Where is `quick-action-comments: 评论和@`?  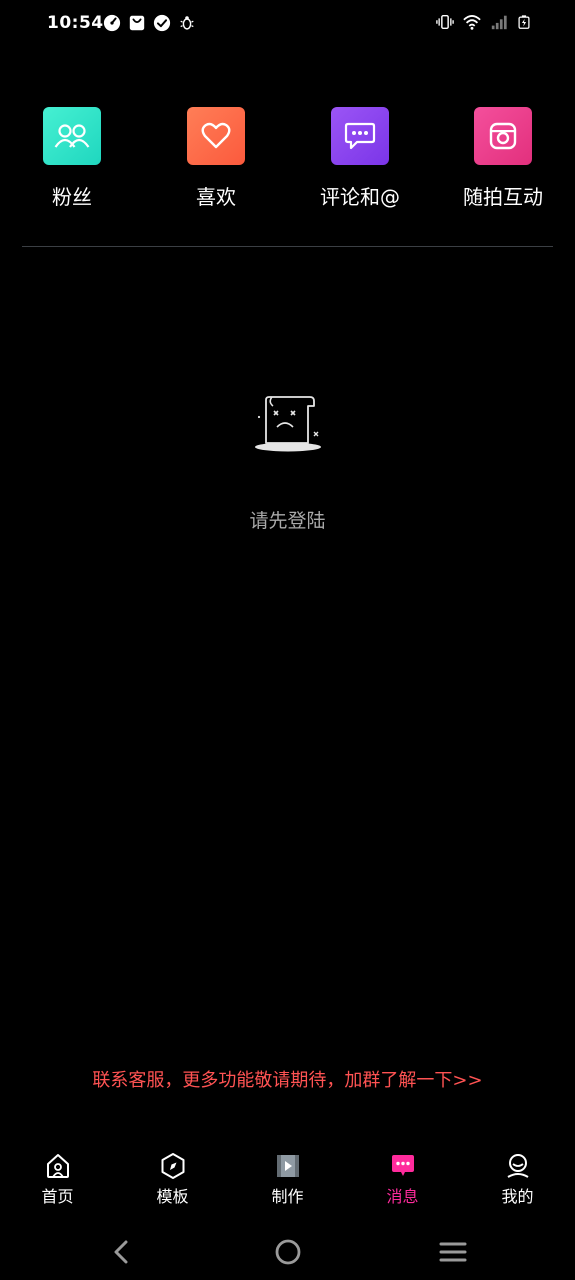
quick-action-comments: 评论和@ is located at coordinates (360, 162).